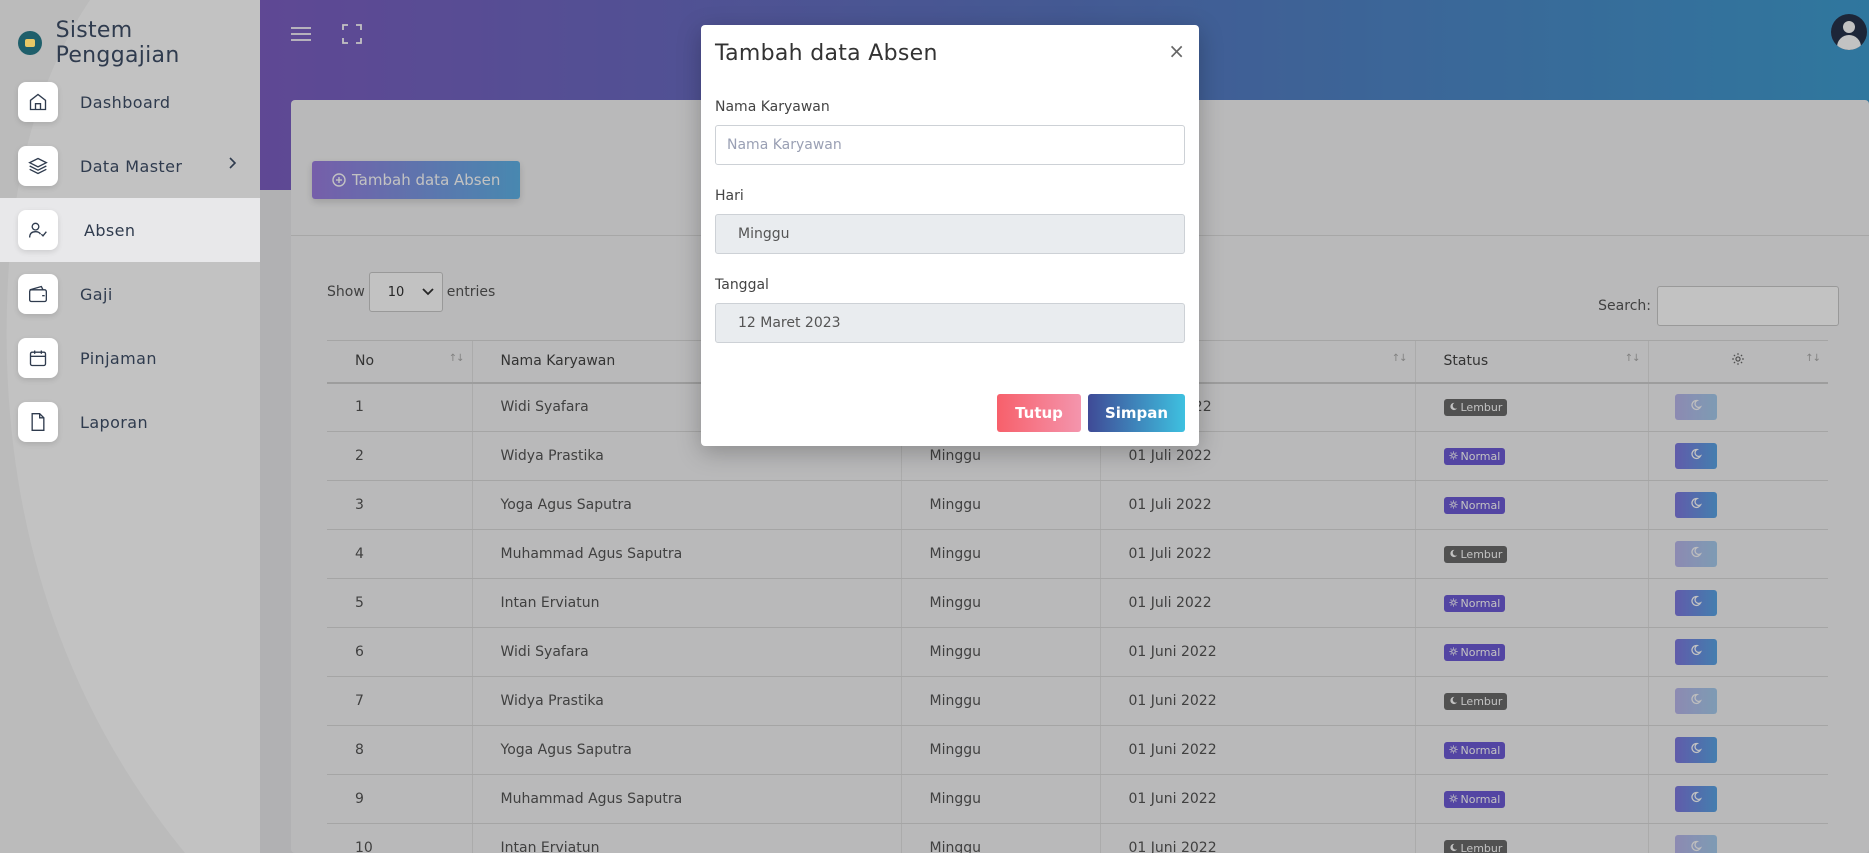 This screenshot has height=853, width=1869. I want to click on sidebar-item-laporan: Laporan, so click(130, 422).